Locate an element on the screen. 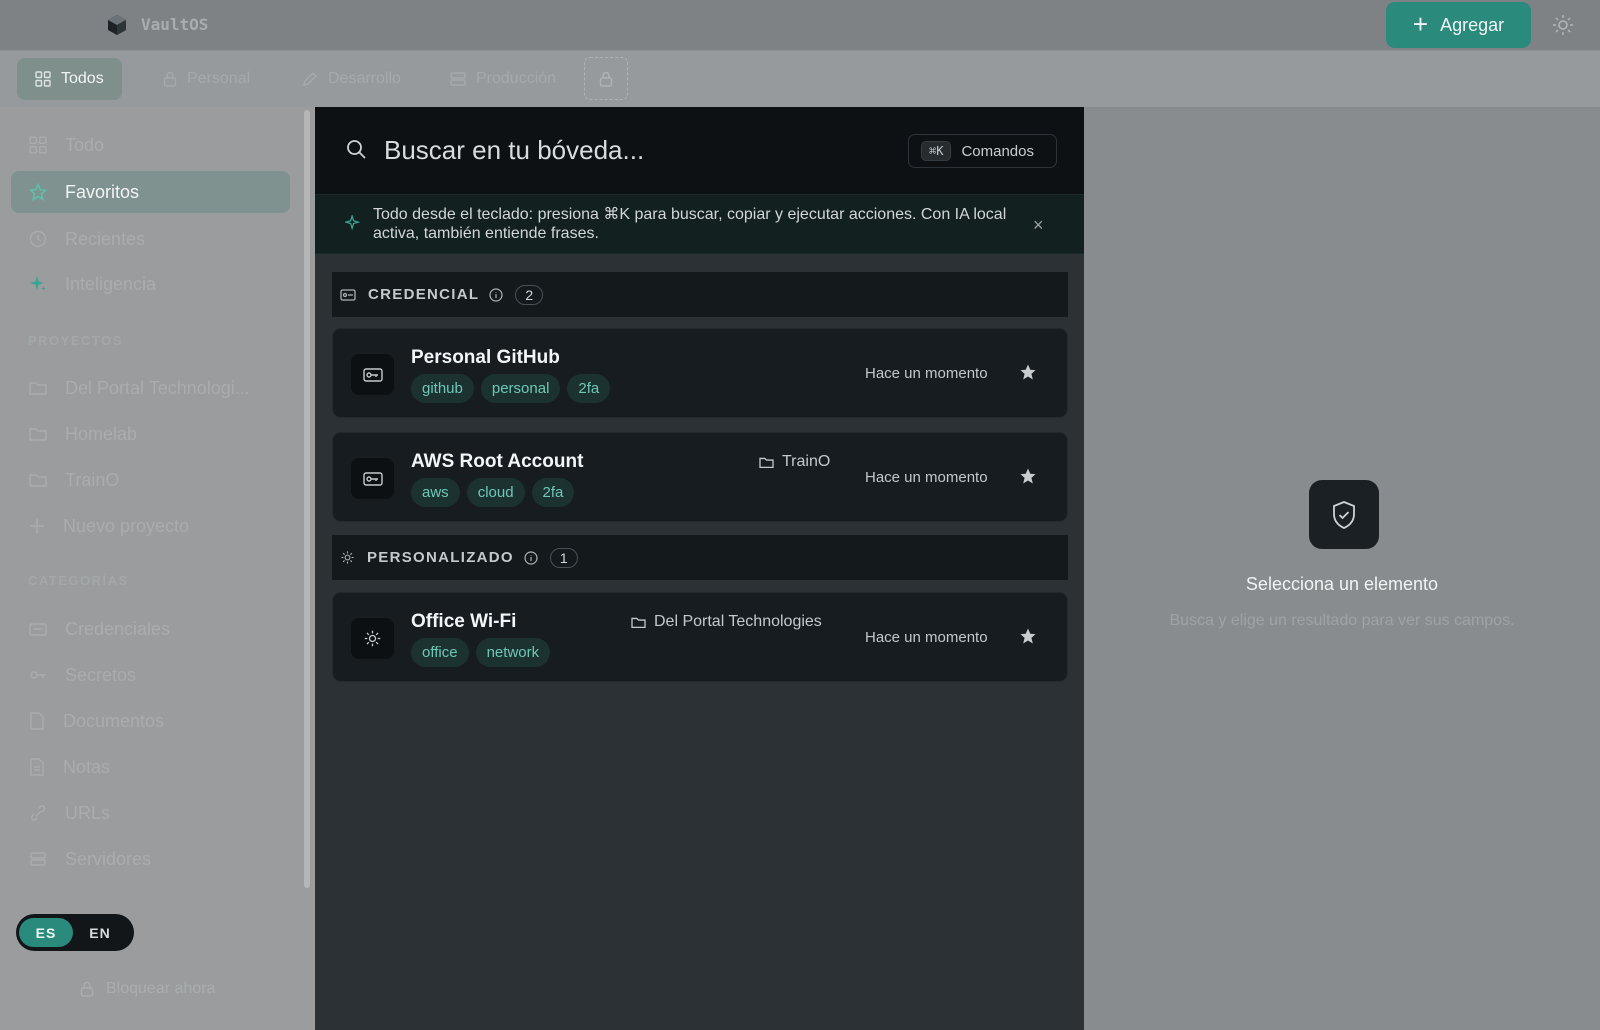 Image resolution: width=1600 pixels, height=1030 pixels. folder-label: TrainO is located at coordinates (806, 461).